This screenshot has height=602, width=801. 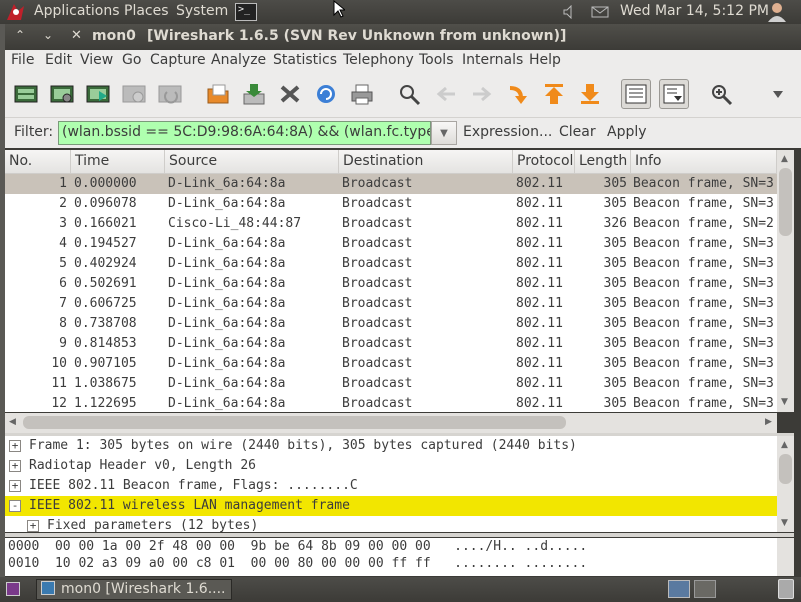 I want to click on packet-list-scrollbar: ▲ ▼, so click(x=785, y=281).